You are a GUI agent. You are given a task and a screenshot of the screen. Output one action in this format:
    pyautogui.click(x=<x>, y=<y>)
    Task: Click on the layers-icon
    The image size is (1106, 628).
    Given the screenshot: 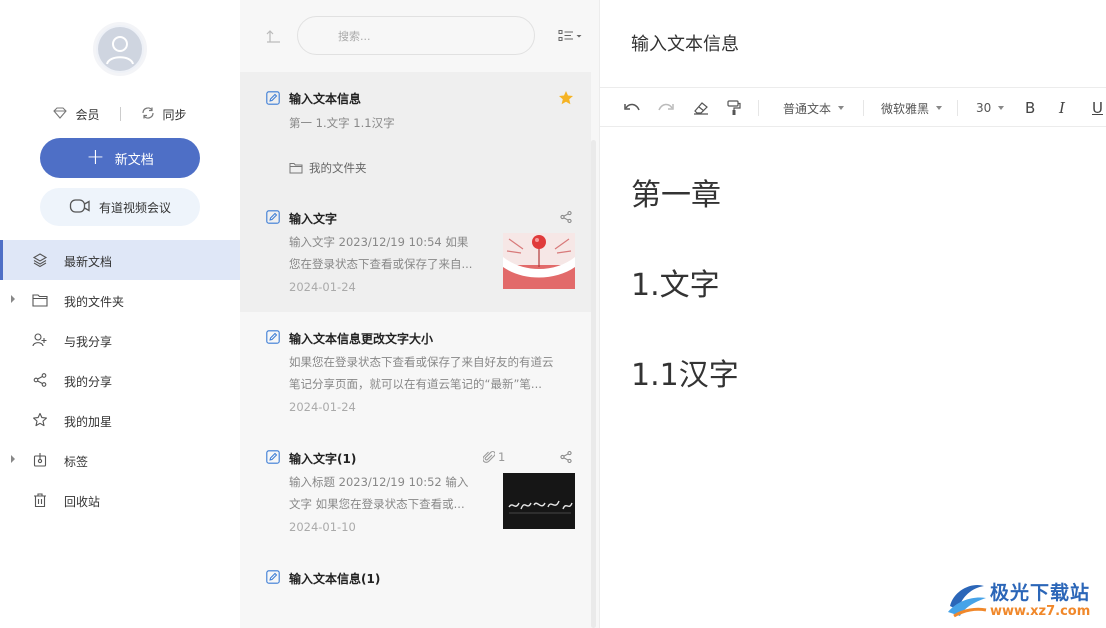 What is the action you would take?
    pyautogui.click(x=40, y=260)
    